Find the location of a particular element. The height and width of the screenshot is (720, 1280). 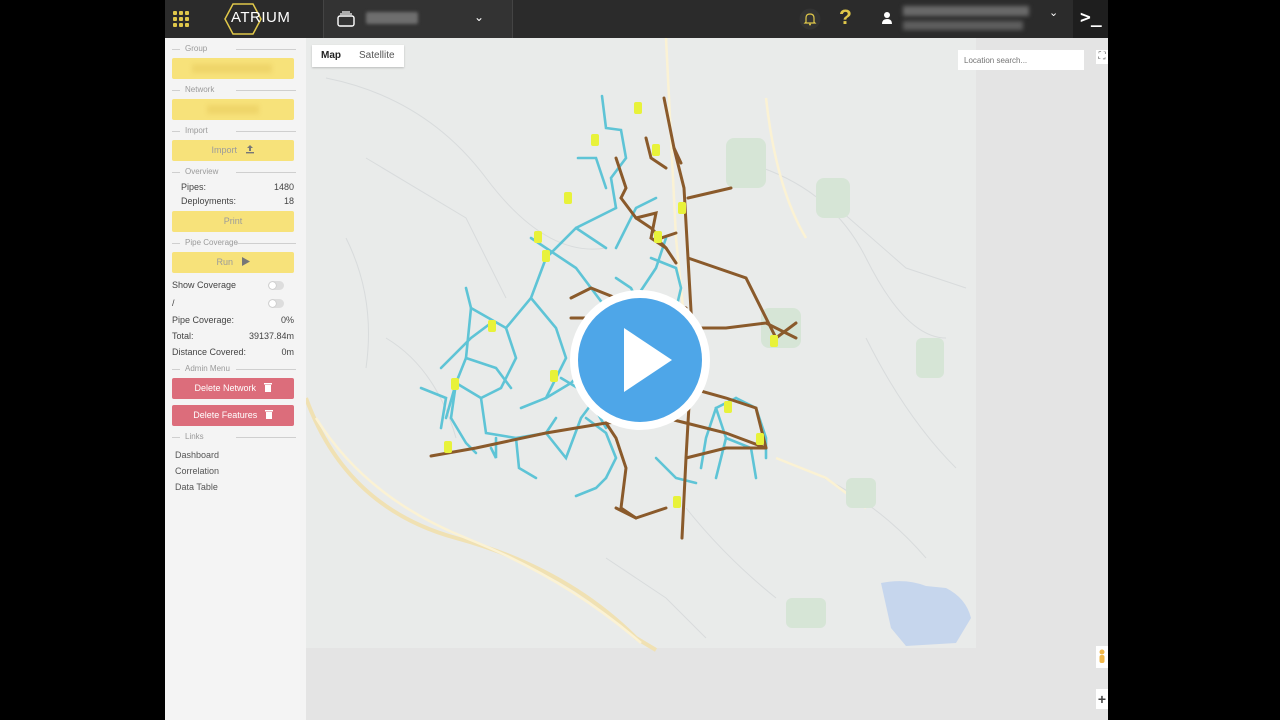

slash-row: / is located at coordinates (233, 304).